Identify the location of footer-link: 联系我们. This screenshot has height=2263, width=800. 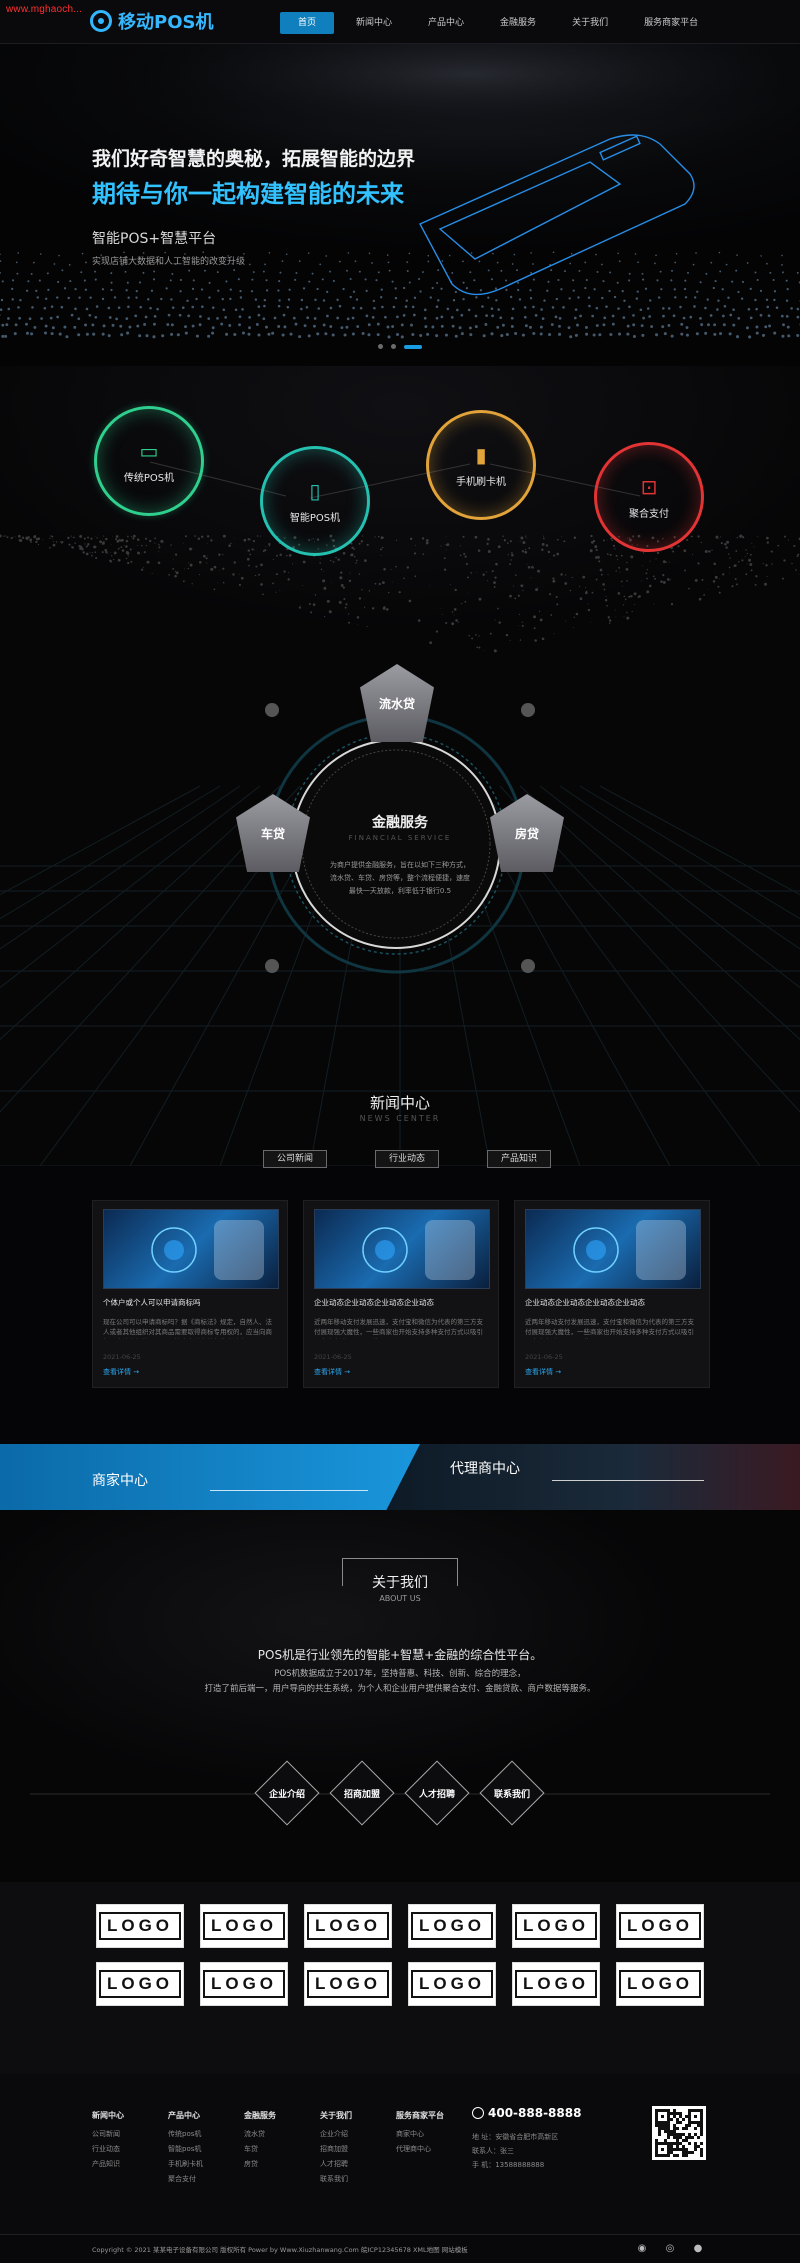
(336, 2179).